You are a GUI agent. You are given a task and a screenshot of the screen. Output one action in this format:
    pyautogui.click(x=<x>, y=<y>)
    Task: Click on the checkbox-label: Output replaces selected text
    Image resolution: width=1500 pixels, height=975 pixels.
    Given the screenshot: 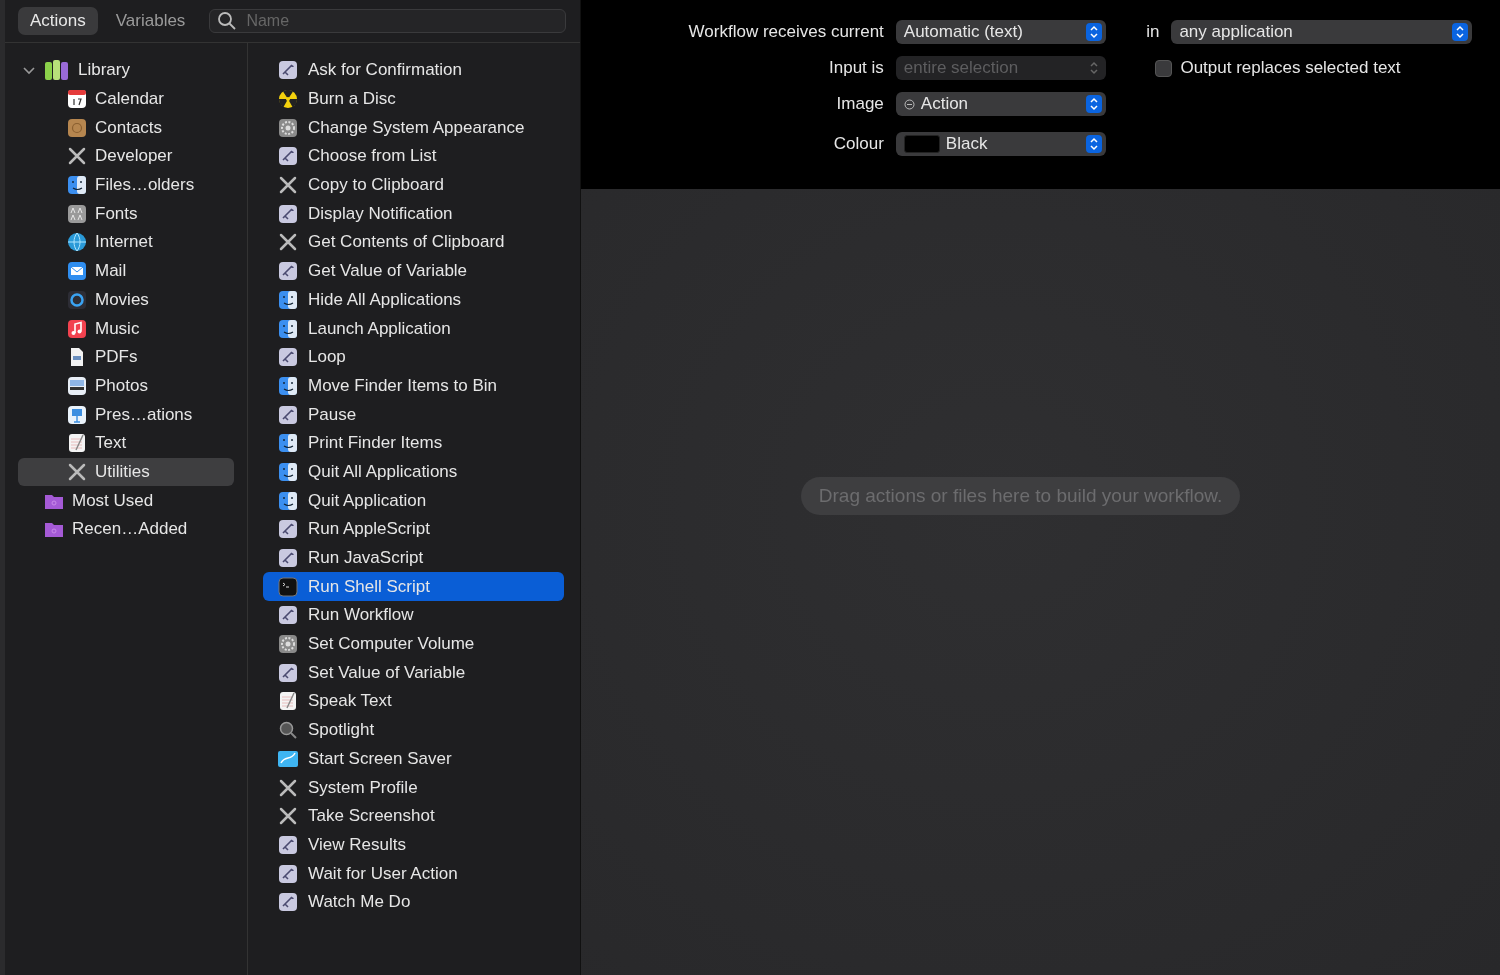 What is the action you would take?
    pyautogui.click(x=1290, y=68)
    